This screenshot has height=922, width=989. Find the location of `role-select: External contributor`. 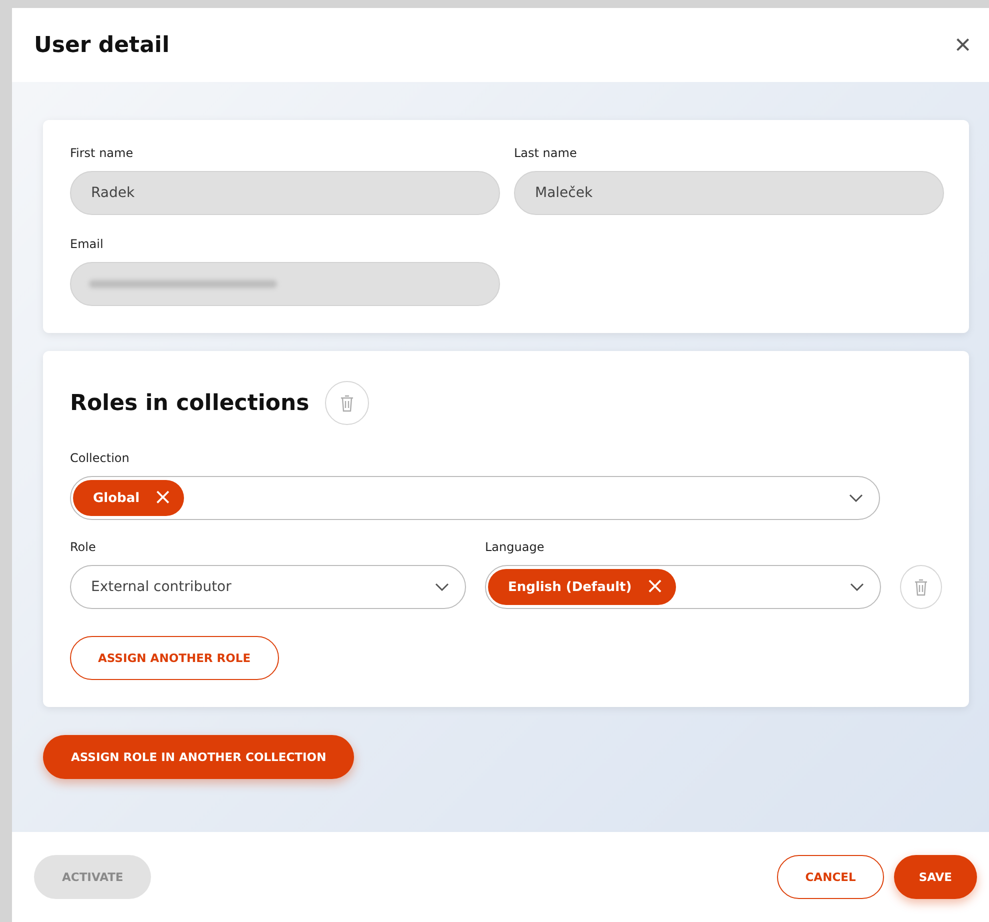

role-select: External contributor is located at coordinates (268, 587).